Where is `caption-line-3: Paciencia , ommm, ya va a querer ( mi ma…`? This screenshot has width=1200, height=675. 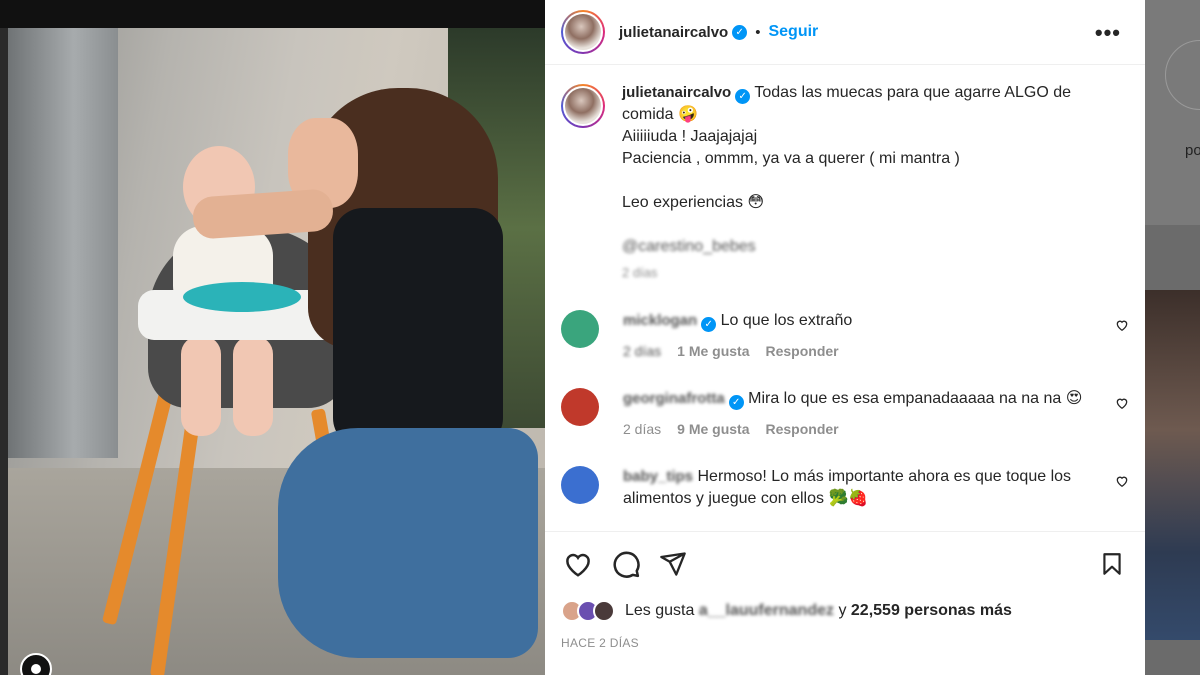
caption-line-3: Paciencia , ommm, ya va a querer ( mi ma… is located at coordinates (791, 158).